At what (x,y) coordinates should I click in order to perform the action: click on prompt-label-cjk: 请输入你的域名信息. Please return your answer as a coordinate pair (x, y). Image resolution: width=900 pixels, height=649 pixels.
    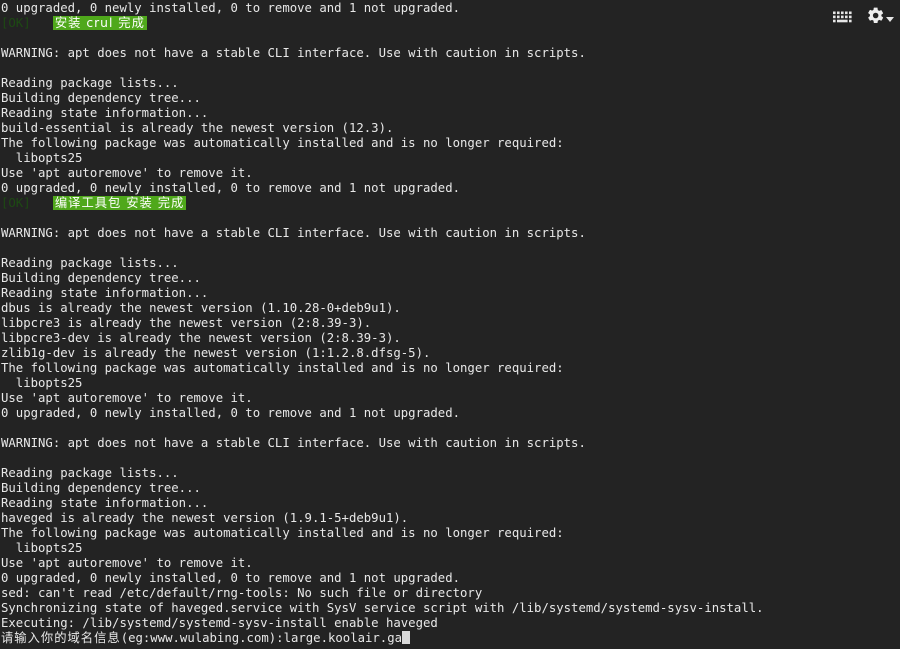
    Looking at the image, I should click on (61, 638).